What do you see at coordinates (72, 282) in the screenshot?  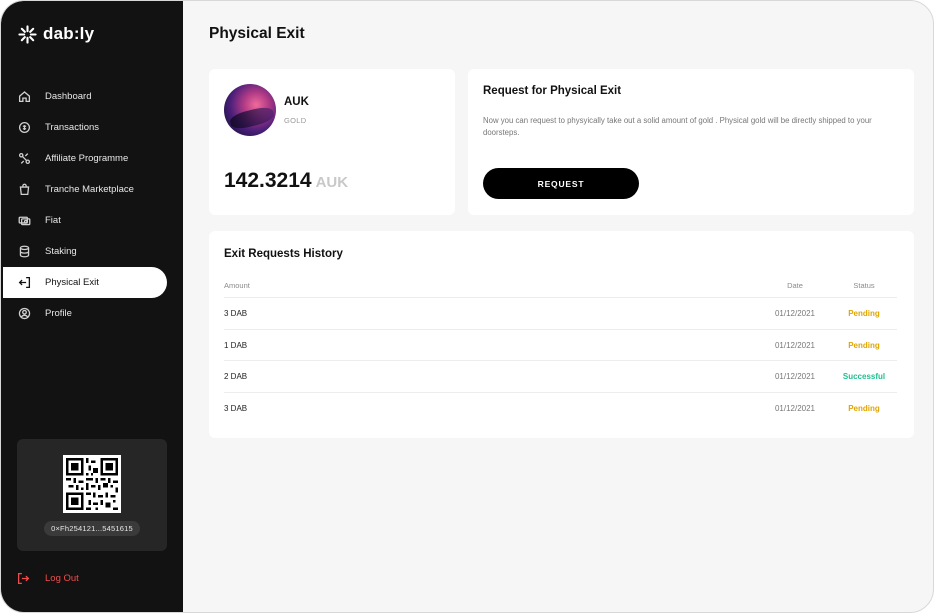 I see `sidebar-item-label: Physical Exit` at bounding box center [72, 282].